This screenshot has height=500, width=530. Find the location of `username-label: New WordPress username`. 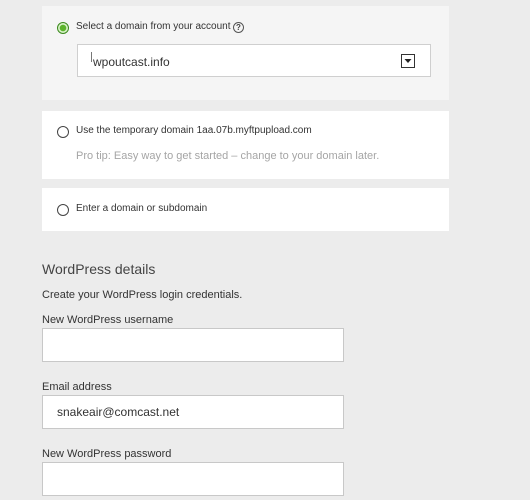

username-label: New WordPress username is located at coordinates (108, 320).